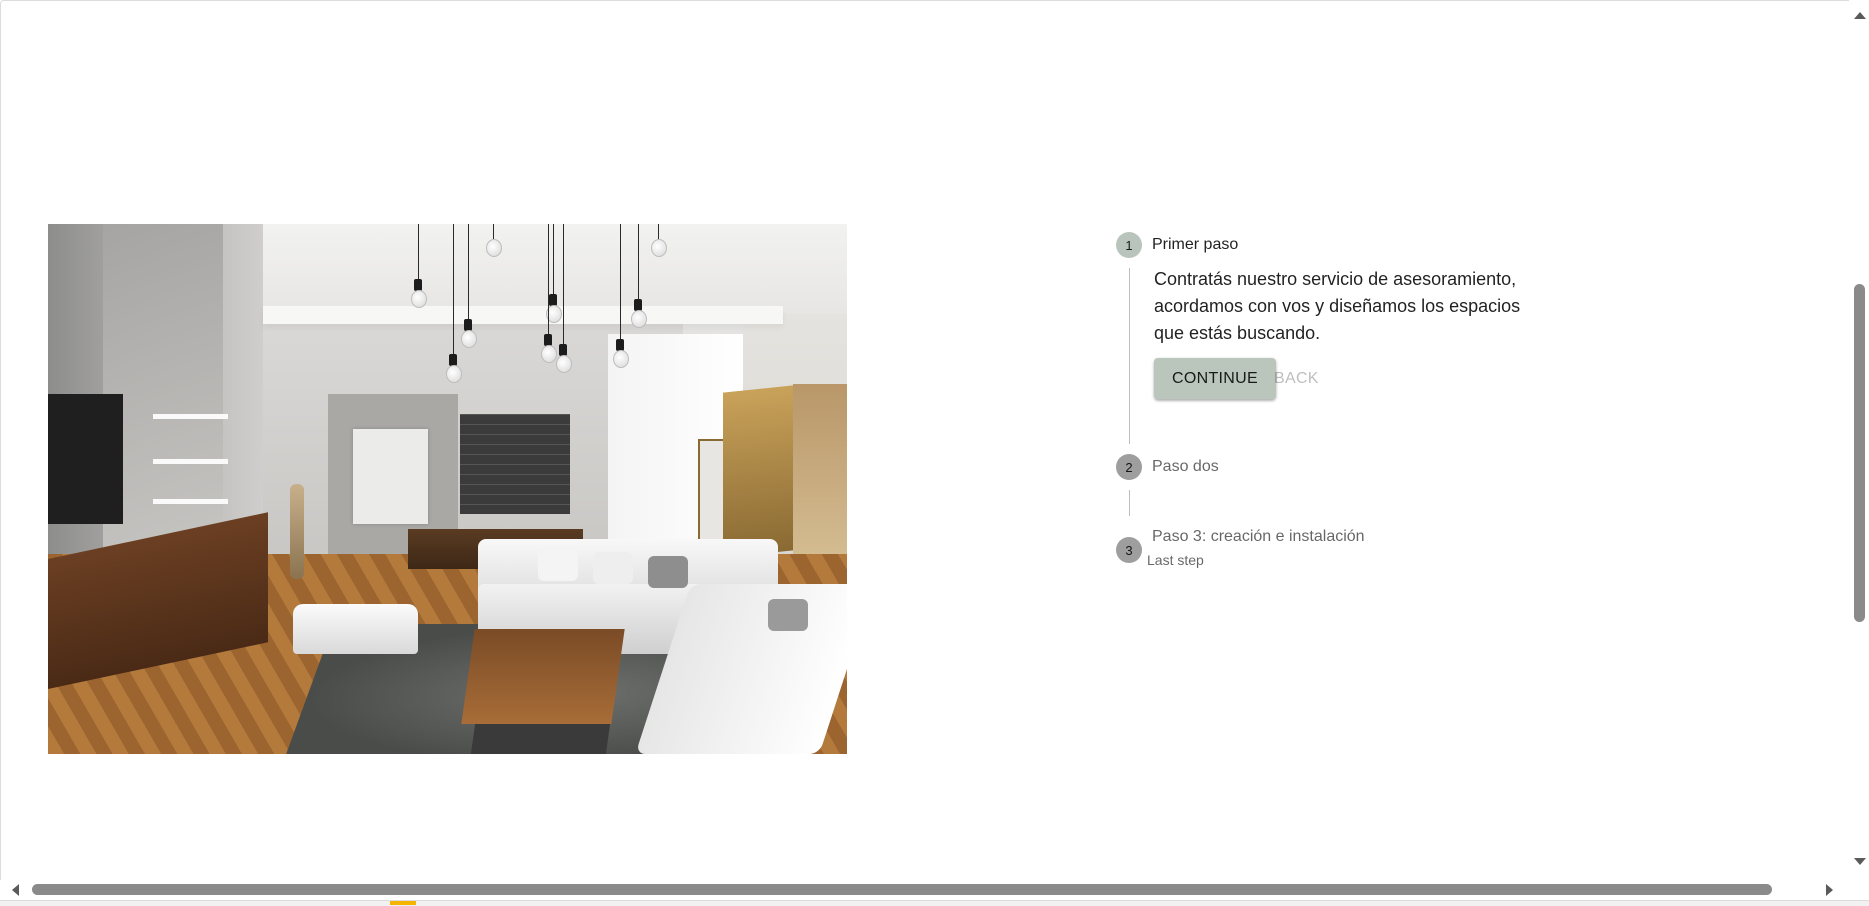 This screenshot has height=906, width=1869. I want to click on horizontal-scrollbar, so click(934, 890).